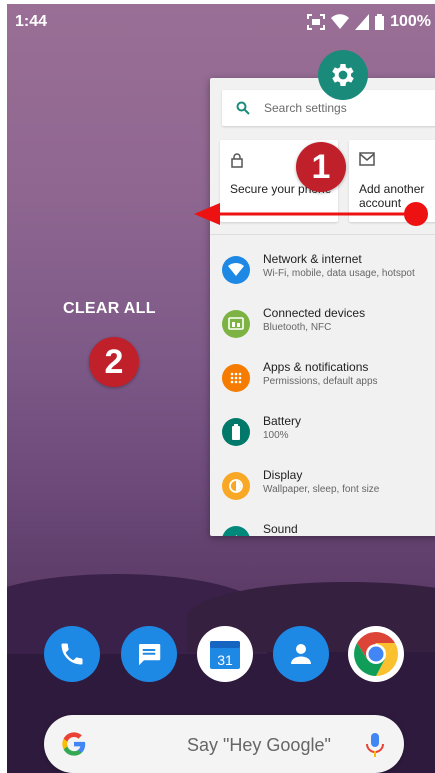 The height and width of the screenshot is (773, 435). I want to click on scan-icon, so click(316, 22).